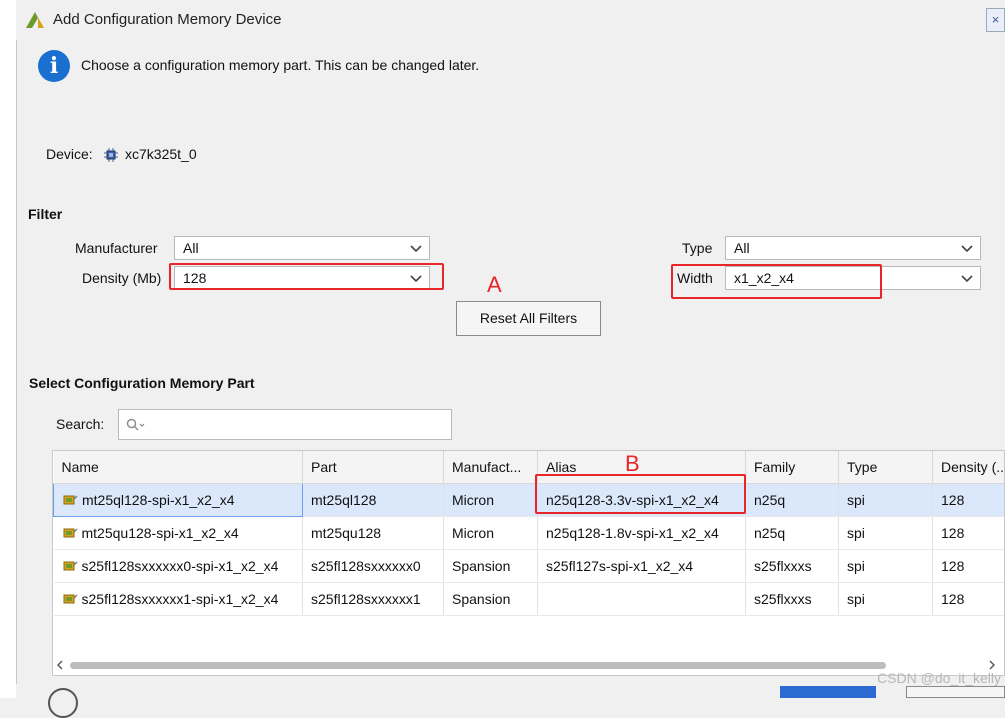  I want to click on next-button, so click(828, 692).